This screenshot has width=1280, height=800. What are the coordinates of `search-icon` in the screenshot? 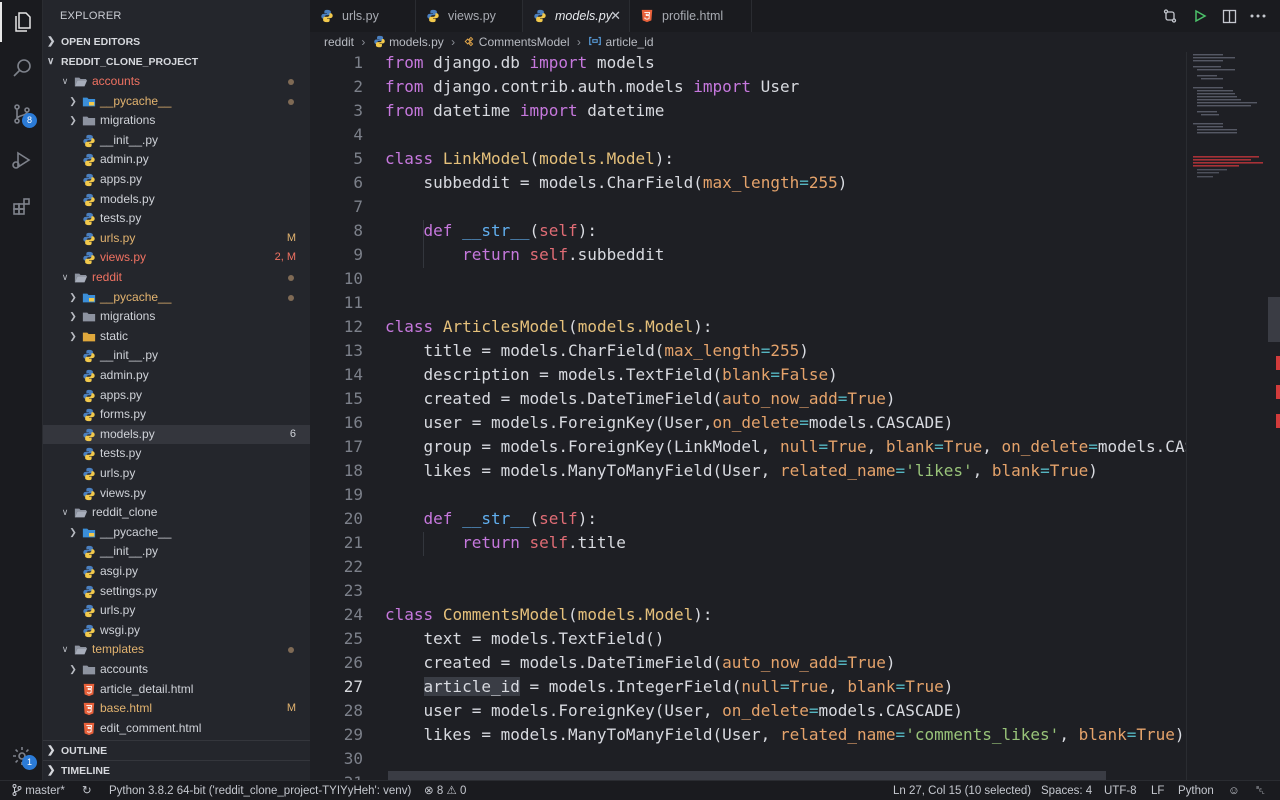 It's located at (21, 68).